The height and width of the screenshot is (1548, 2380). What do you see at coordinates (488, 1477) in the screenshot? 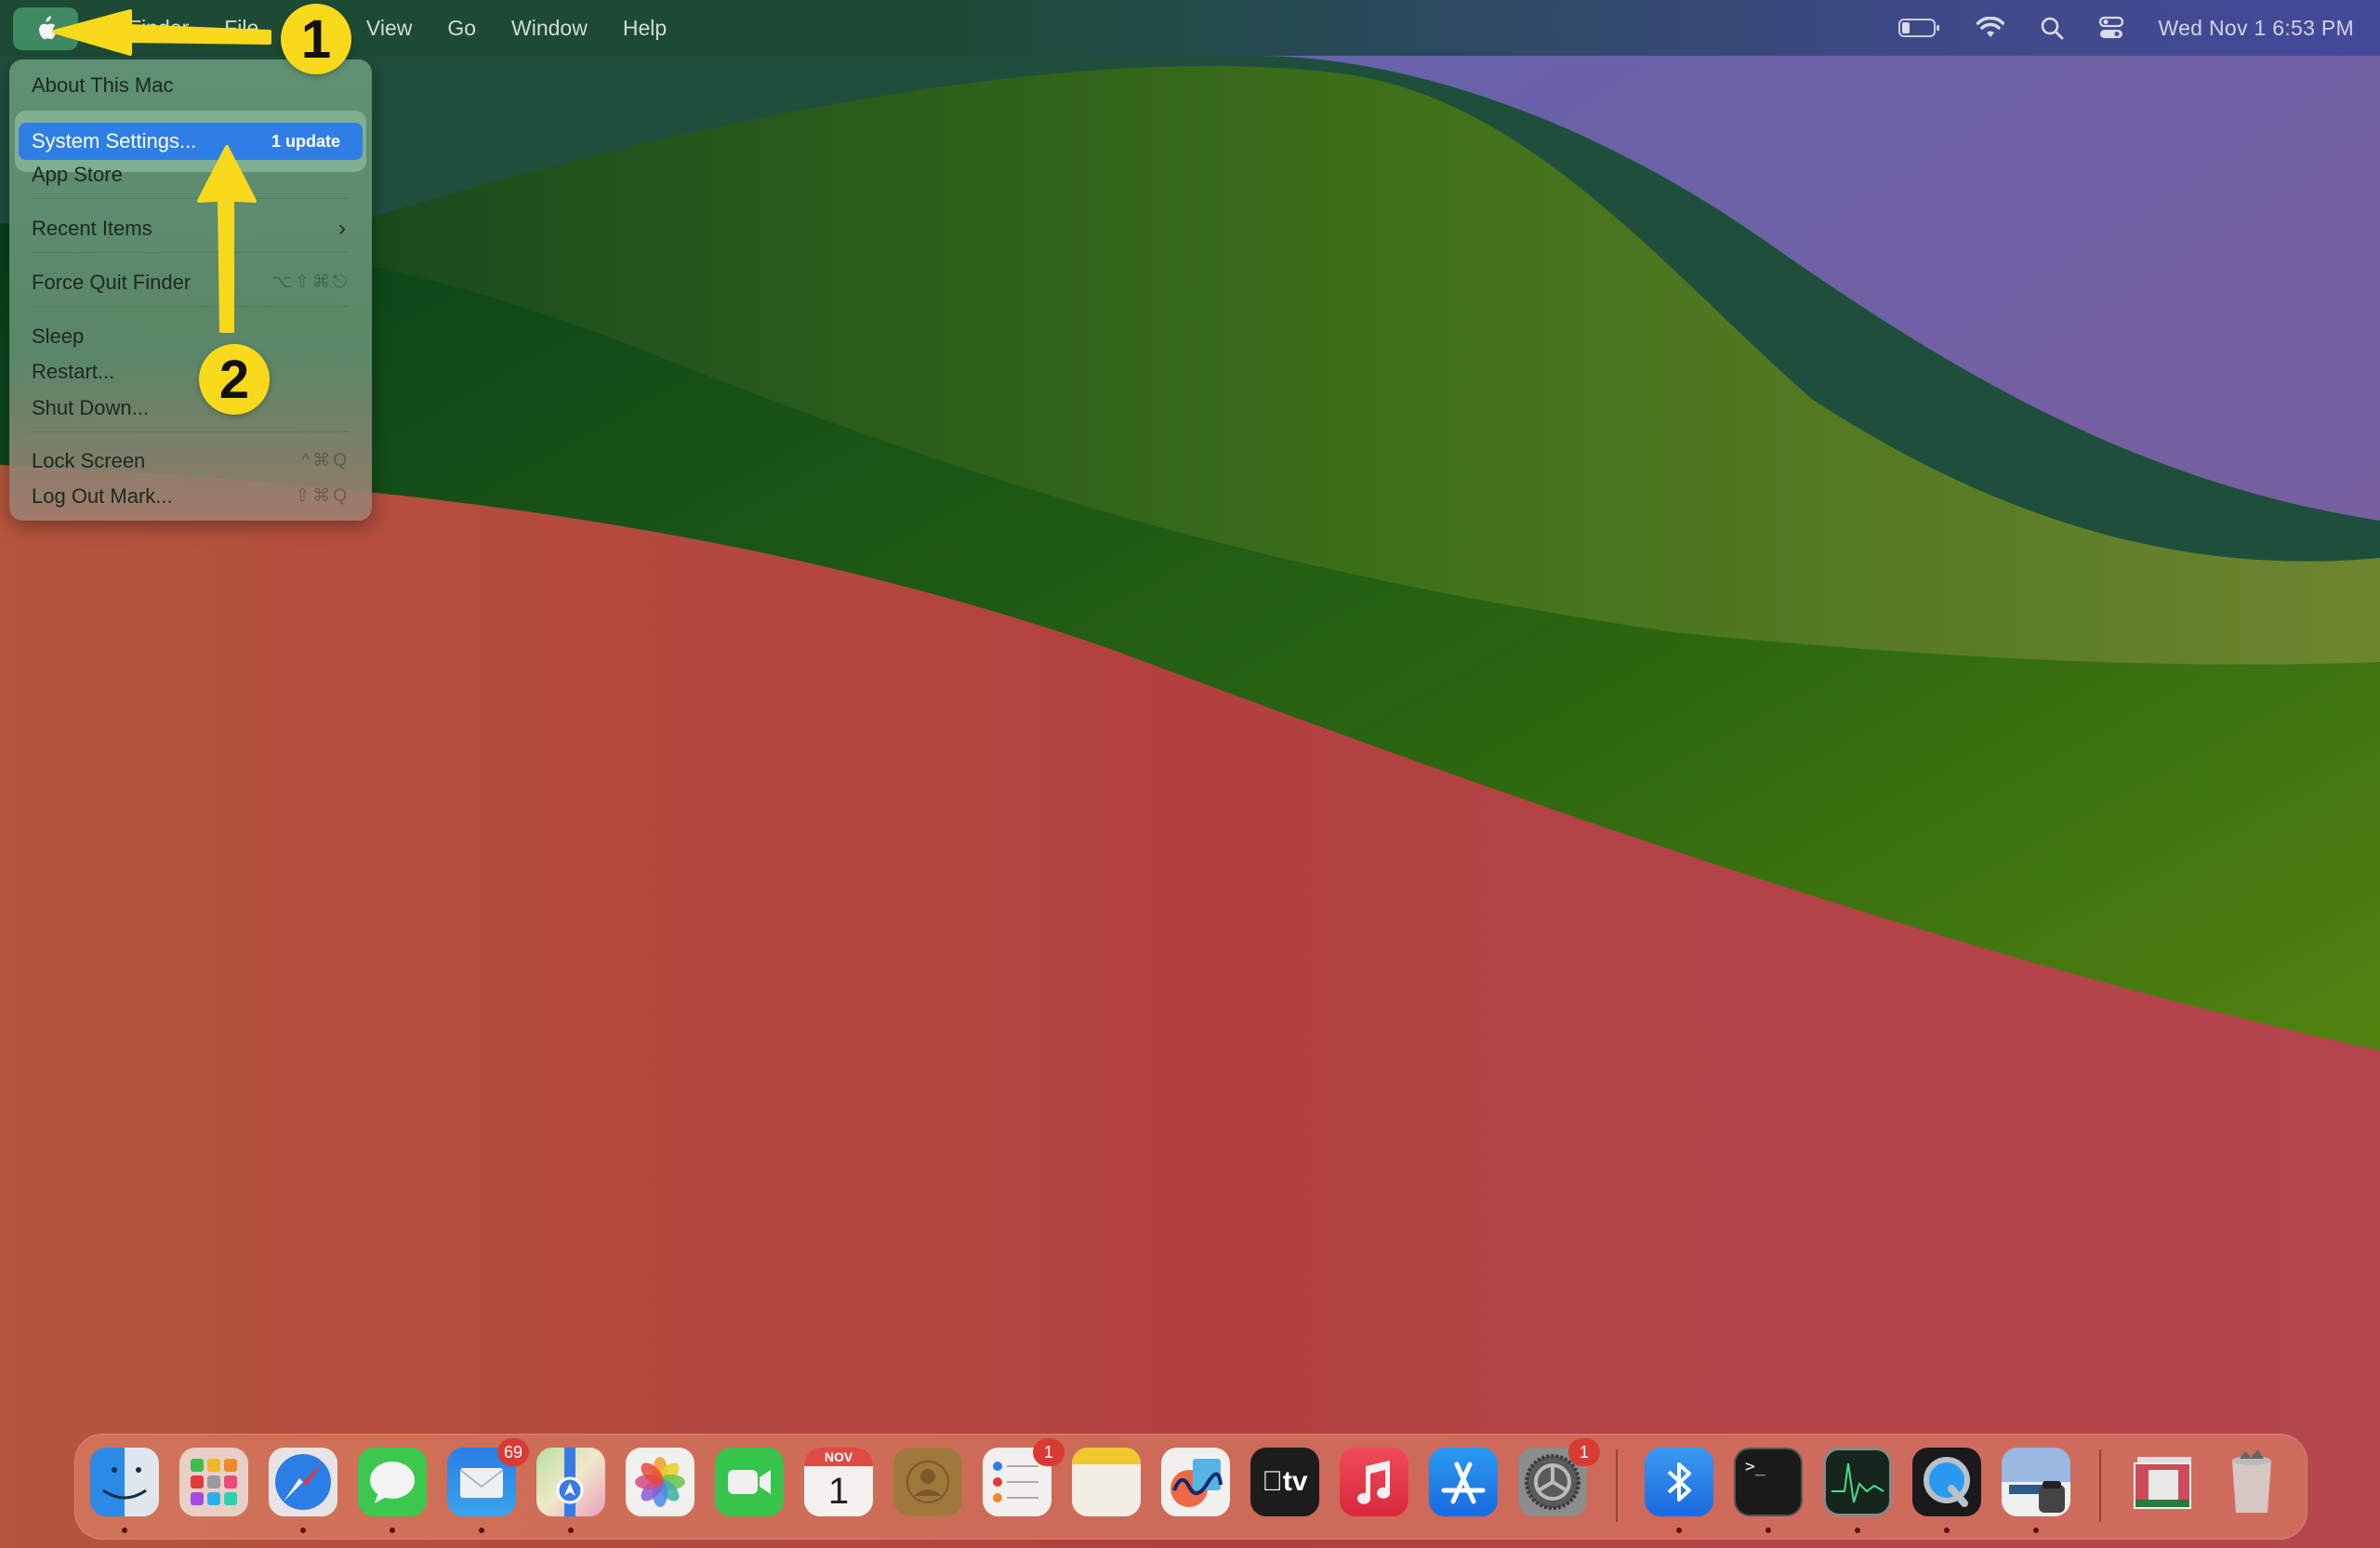
I see `dock-mail: 69` at bounding box center [488, 1477].